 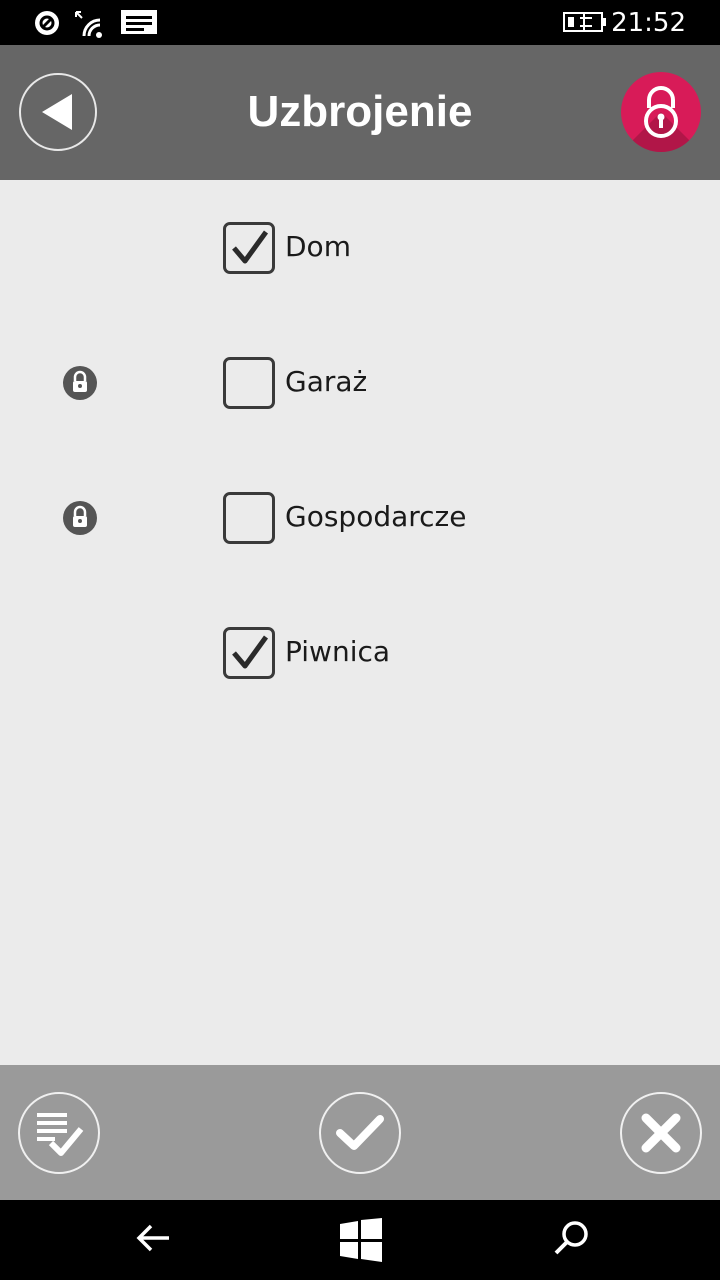 What do you see at coordinates (338, 651) in the screenshot?
I see `partition-label: Piwnica` at bounding box center [338, 651].